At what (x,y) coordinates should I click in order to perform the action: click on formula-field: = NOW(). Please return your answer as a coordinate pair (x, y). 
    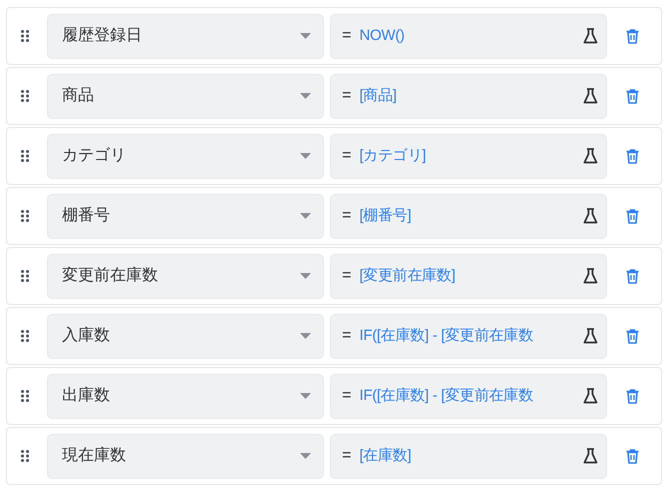
    Looking at the image, I should click on (468, 36).